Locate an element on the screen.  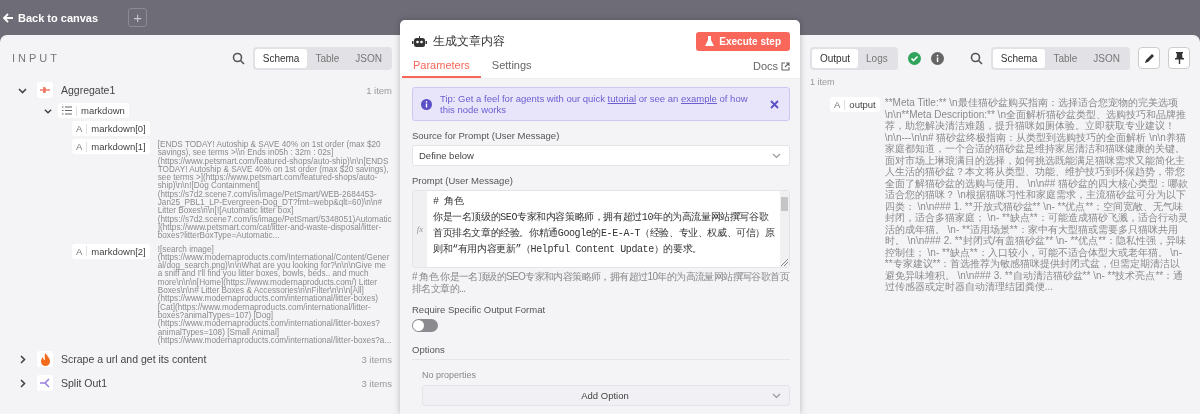
aggregate-icon is located at coordinates (45, 90).